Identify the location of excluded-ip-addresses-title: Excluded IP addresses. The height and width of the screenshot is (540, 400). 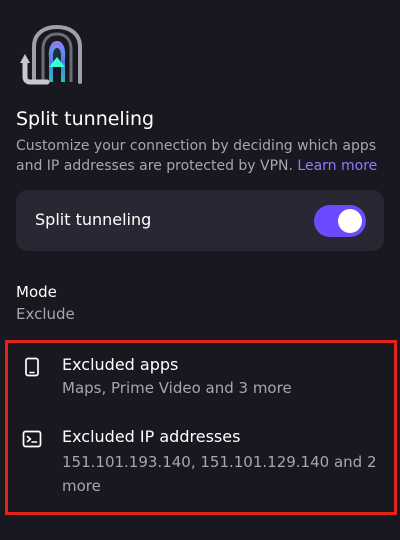
(151, 436).